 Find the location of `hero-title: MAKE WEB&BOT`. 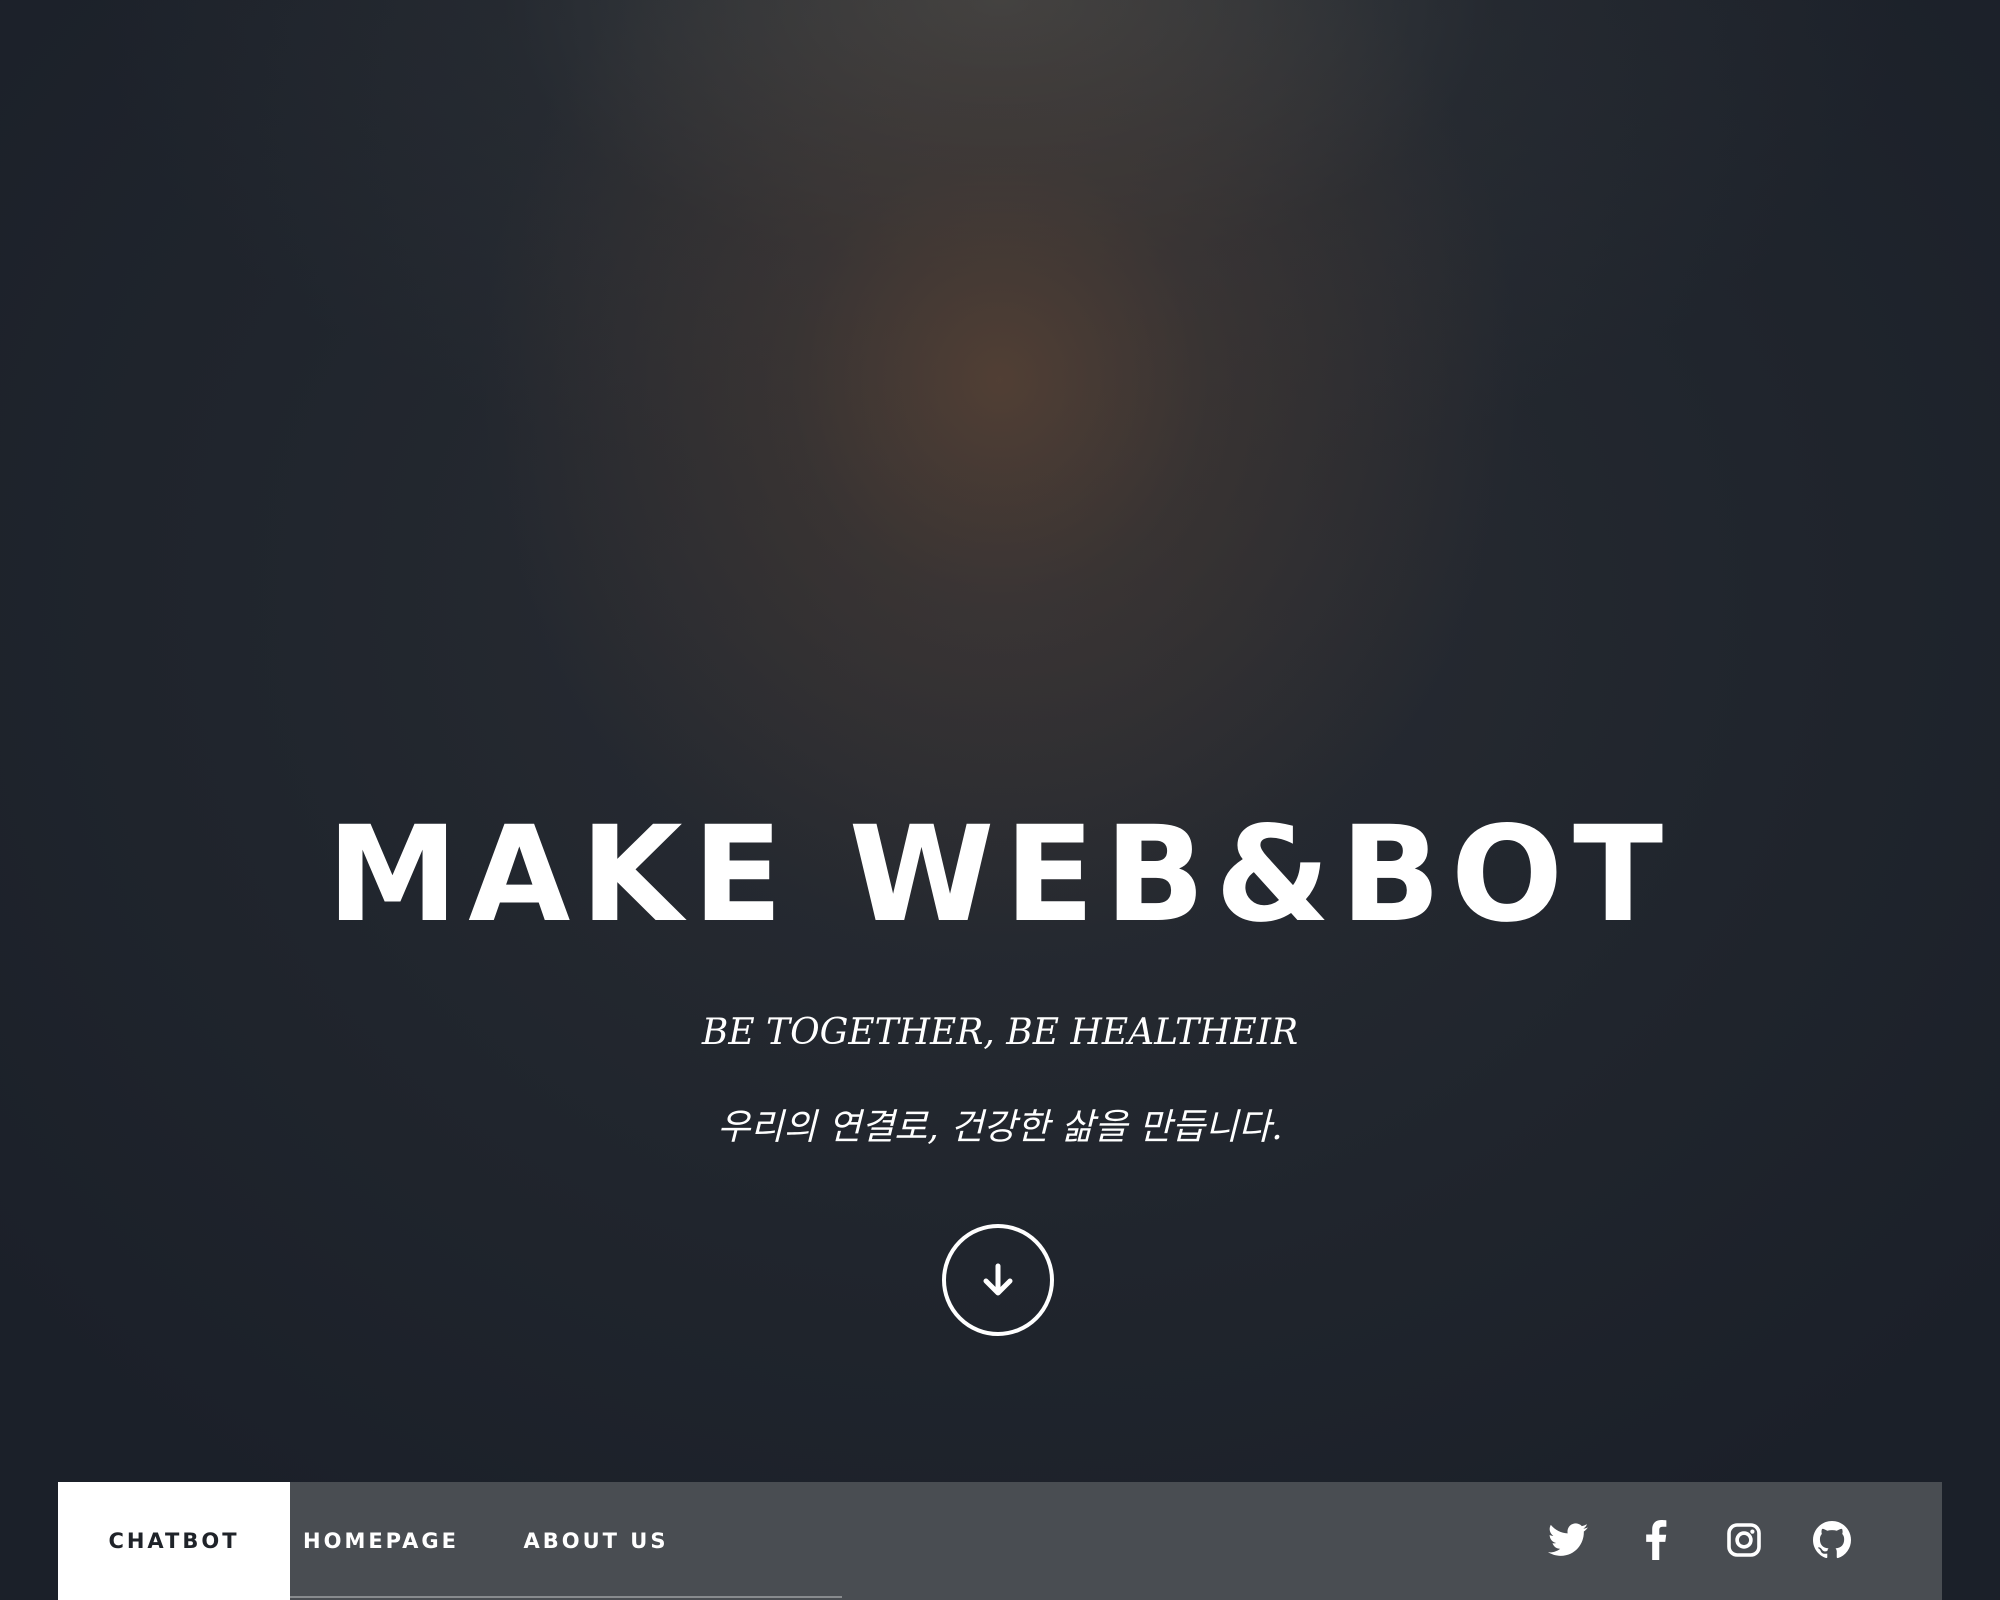

hero-title: MAKE WEB&BOT is located at coordinates (1000, 875).